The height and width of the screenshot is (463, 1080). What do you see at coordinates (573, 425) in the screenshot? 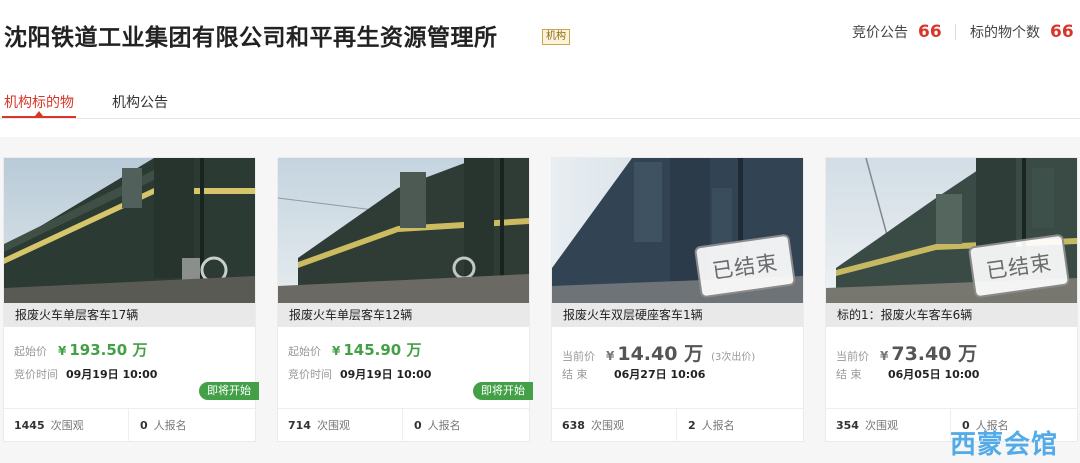
I see `views-number: 638` at bounding box center [573, 425].